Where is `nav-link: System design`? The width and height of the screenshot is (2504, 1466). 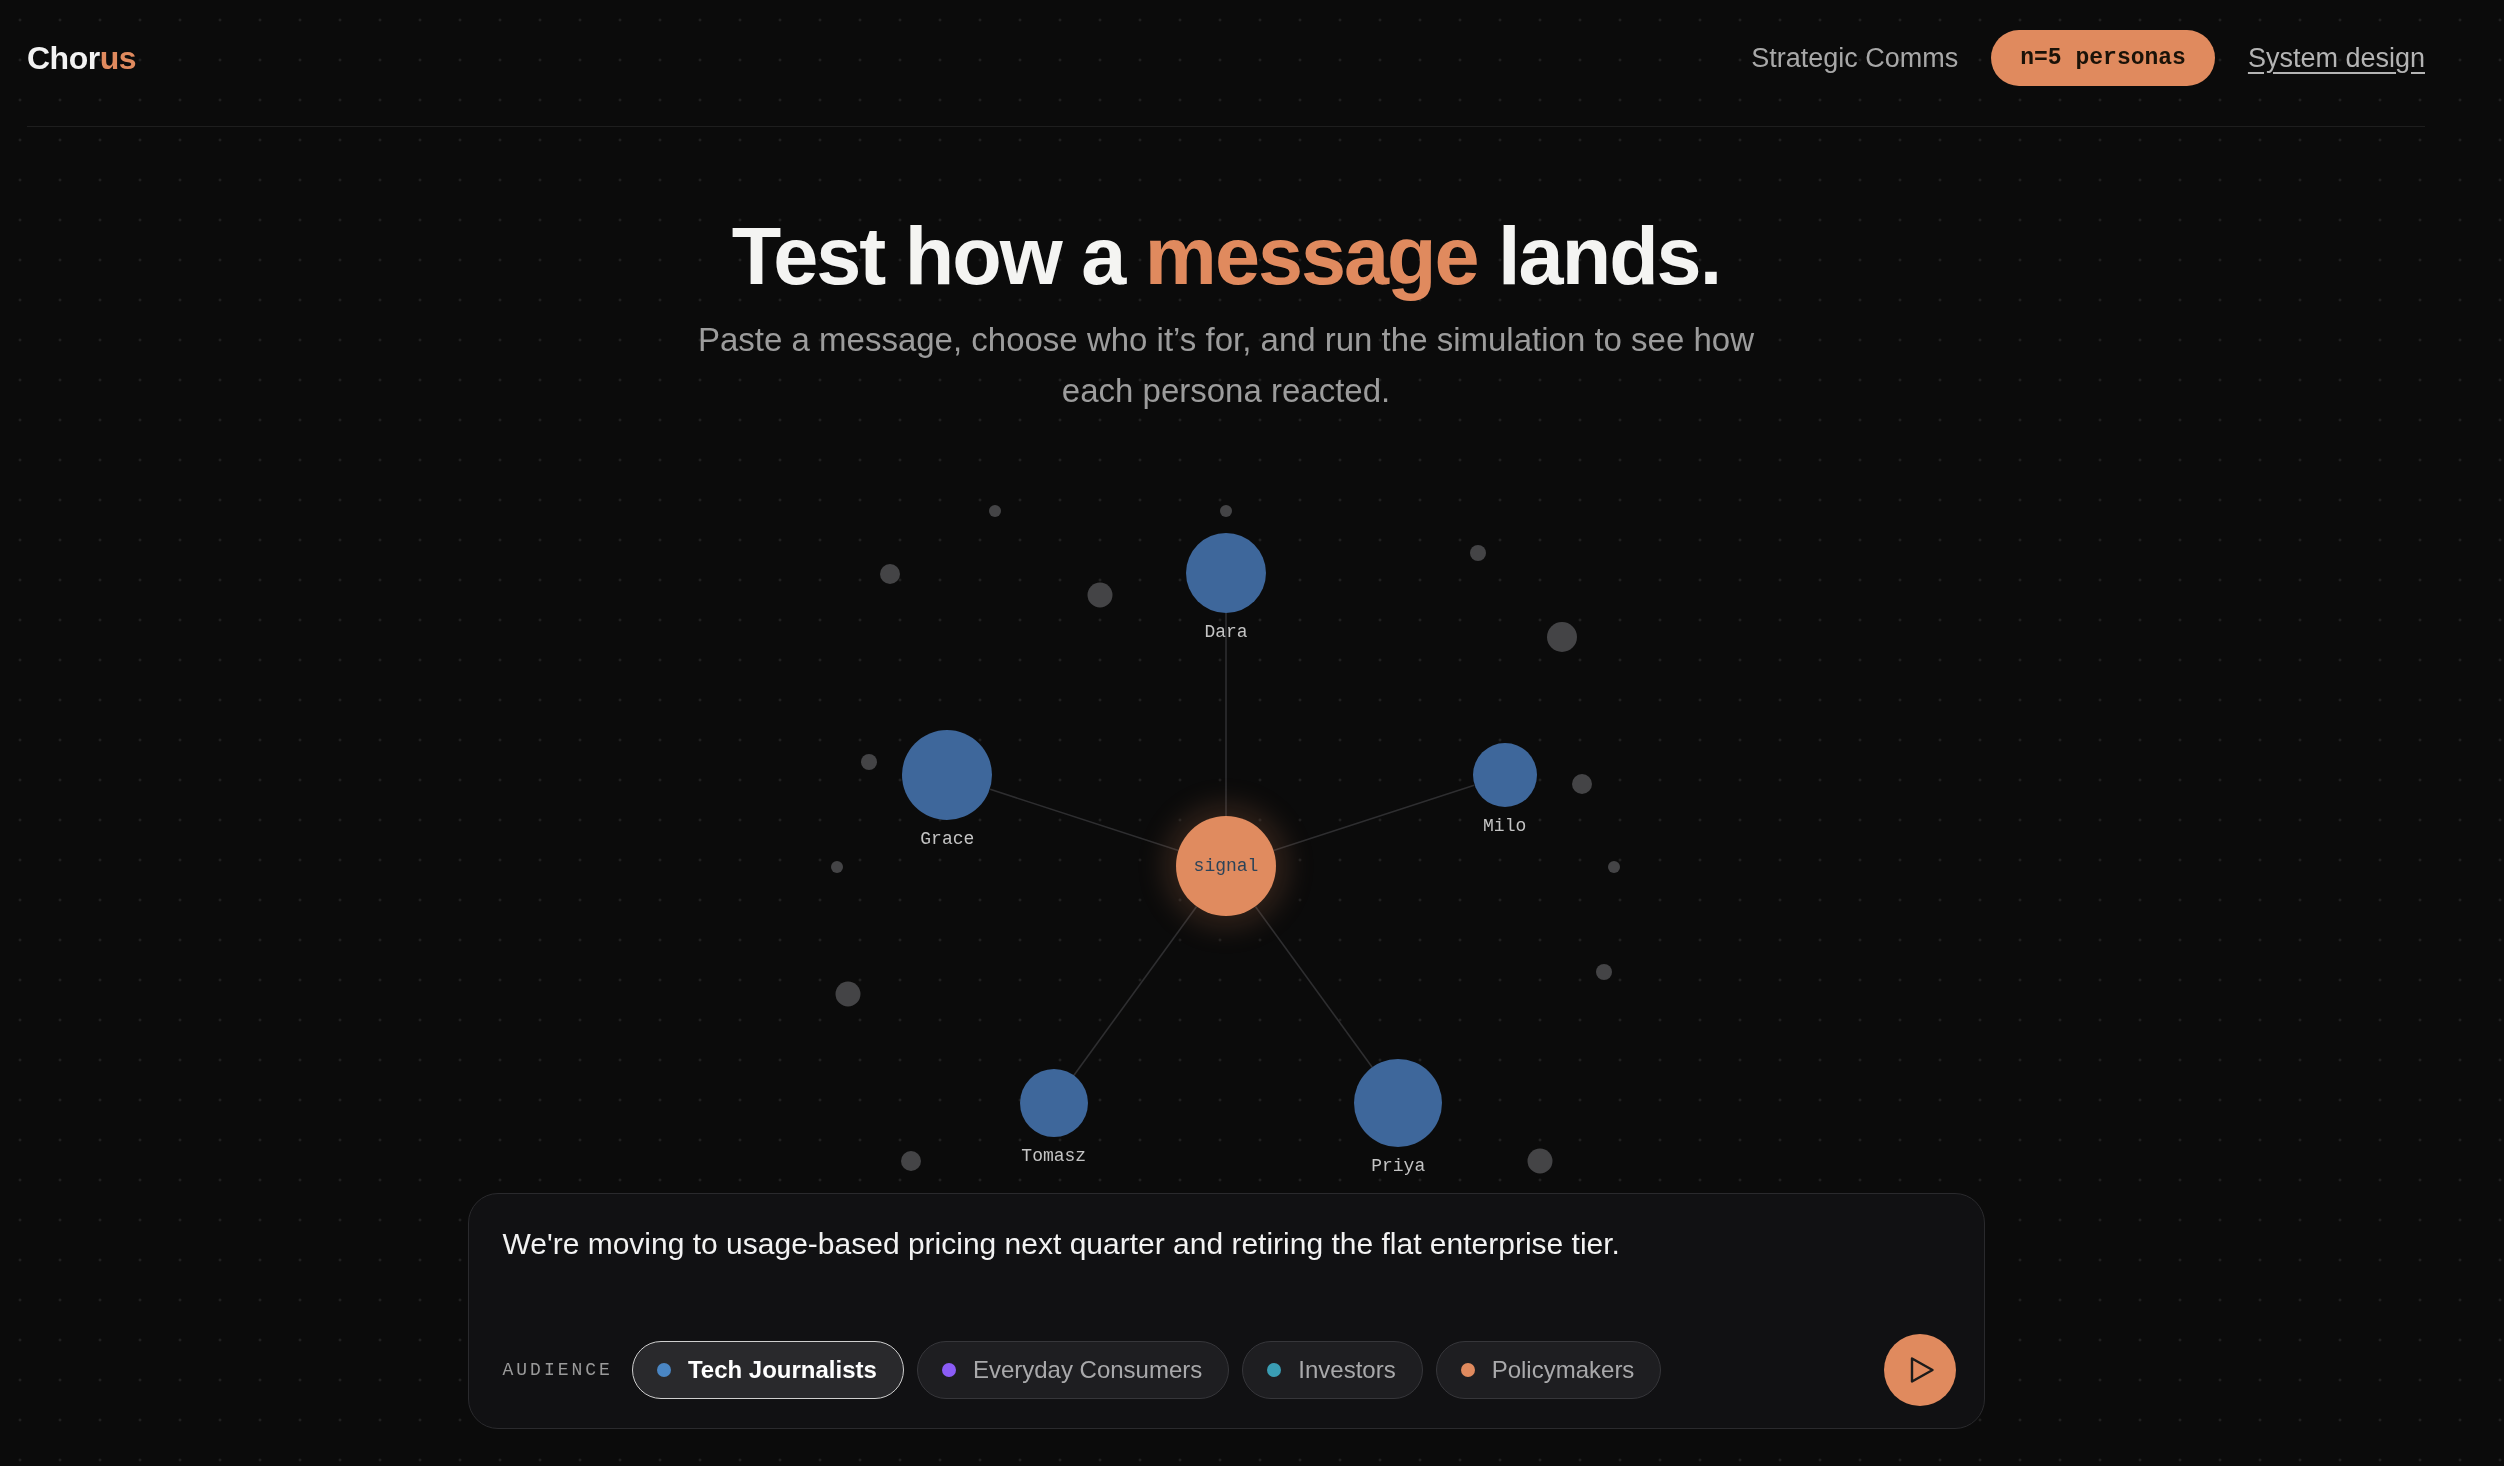 nav-link: System design is located at coordinates (2336, 58).